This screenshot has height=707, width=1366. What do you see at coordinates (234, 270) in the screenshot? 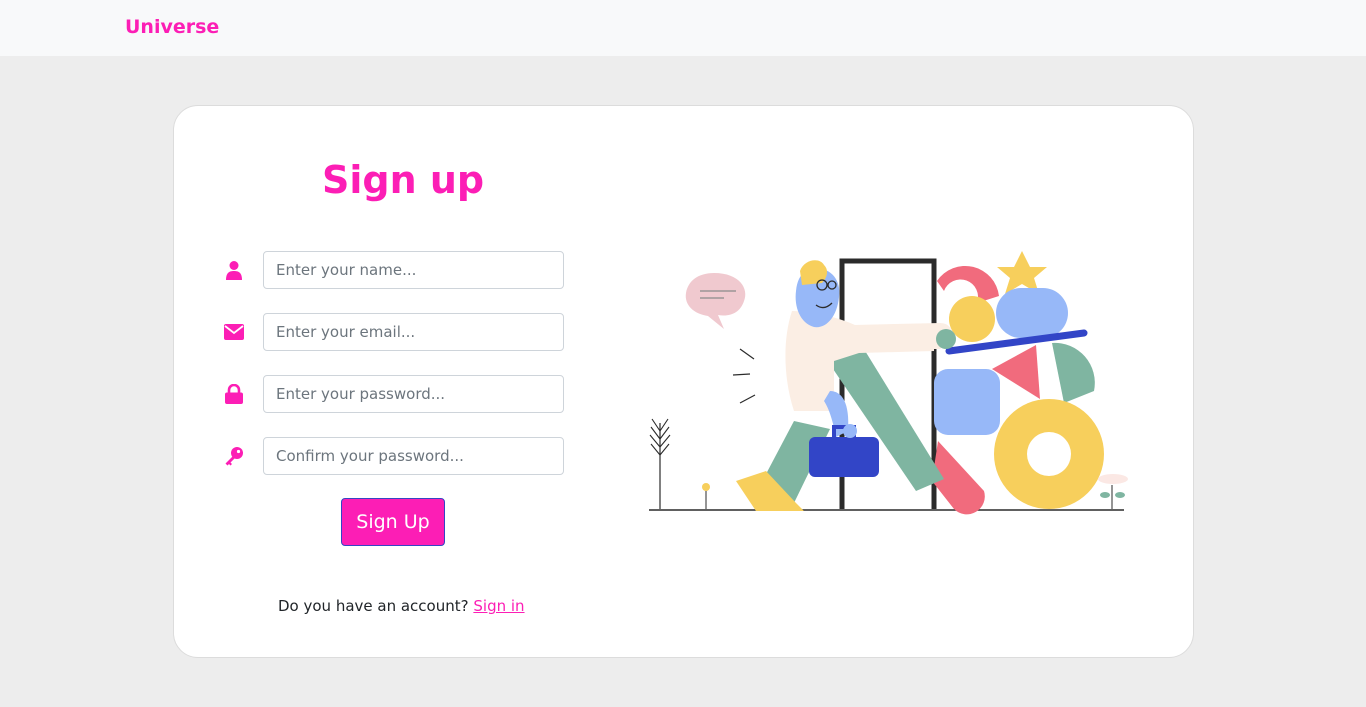
I see `user-icon` at bounding box center [234, 270].